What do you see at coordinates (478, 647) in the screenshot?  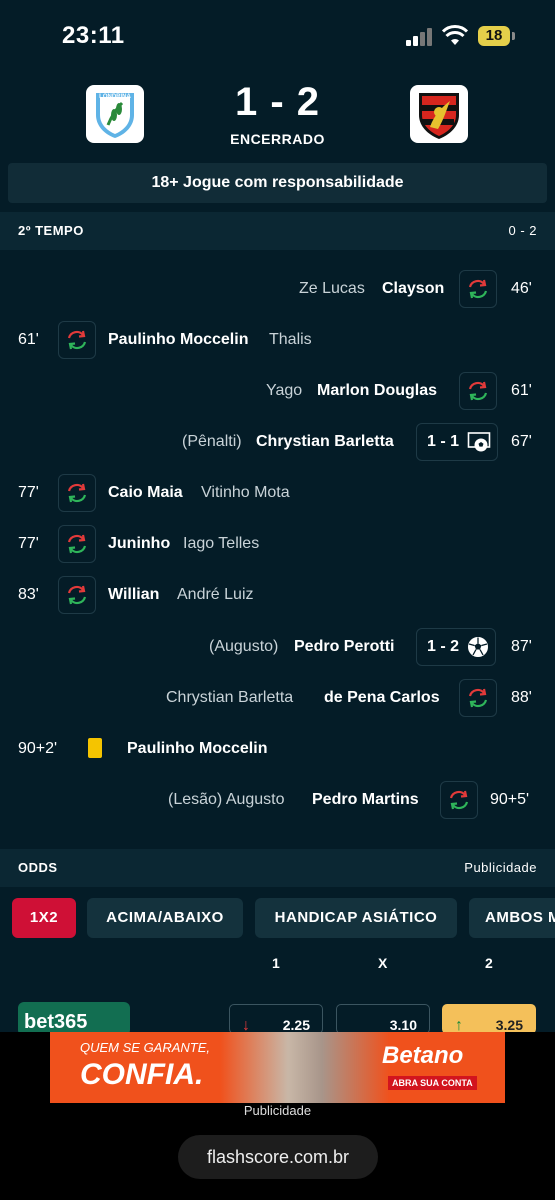 I see `soccer-ball-icon` at bounding box center [478, 647].